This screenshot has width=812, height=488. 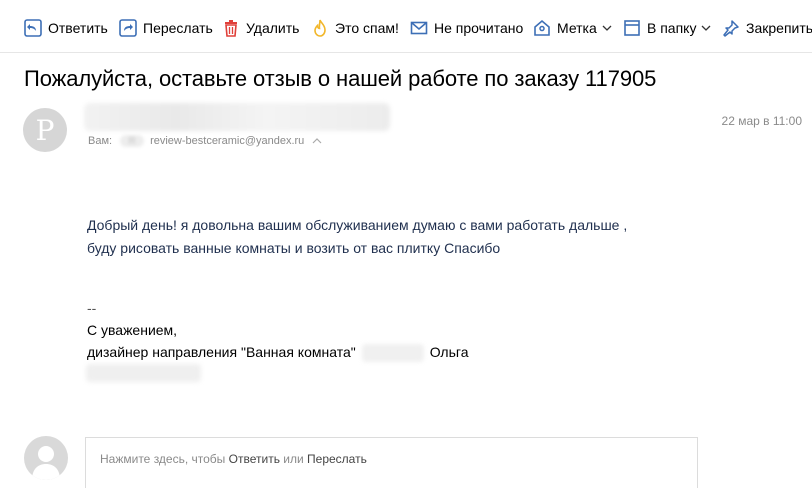 What do you see at coordinates (164, 459) in the screenshot?
I see `reply-hint-text: Нажмите здесь, чтобы` at bounding box center [164, 459].